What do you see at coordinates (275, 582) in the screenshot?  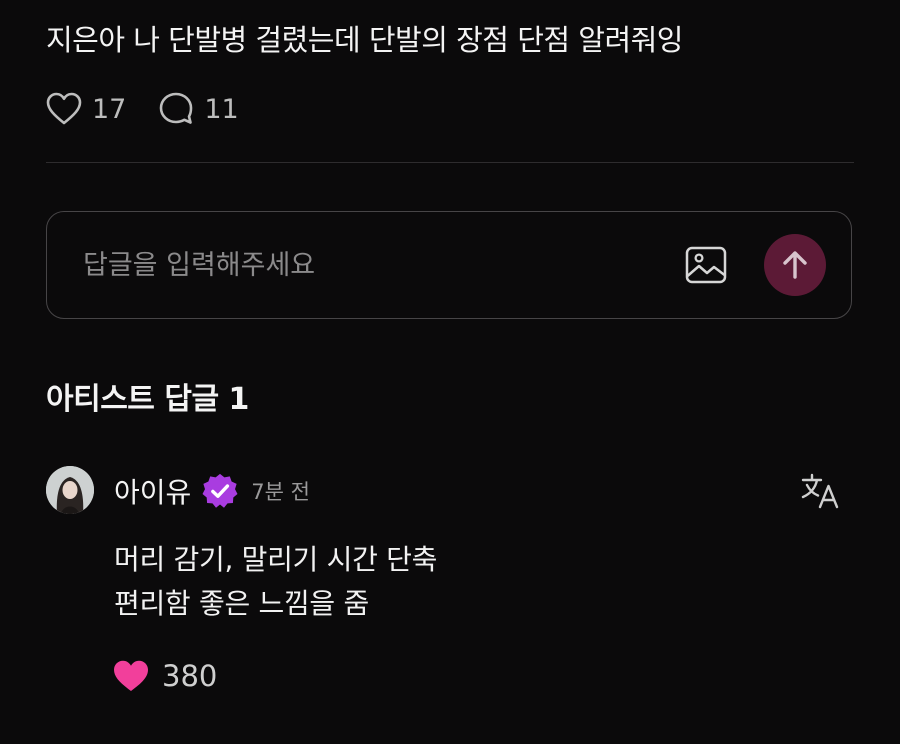 I see `comment-body: 머리 감기, 말리기 시간 단축 편리함 좋은 느낌을 줌` at bounding box center [275, 582].